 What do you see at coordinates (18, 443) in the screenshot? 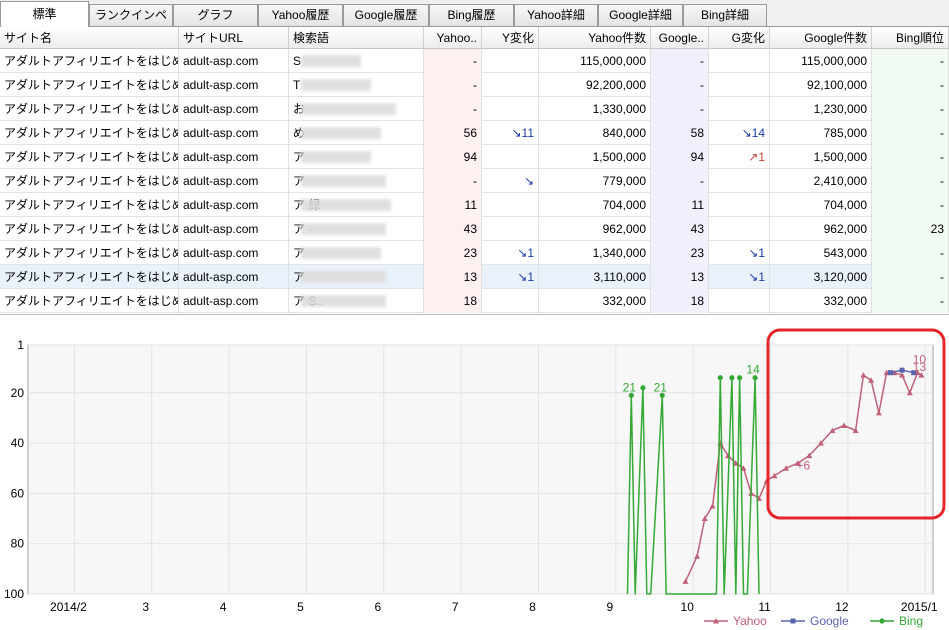
I see `y-tick-label: 40` at bounding box center [18, 443].